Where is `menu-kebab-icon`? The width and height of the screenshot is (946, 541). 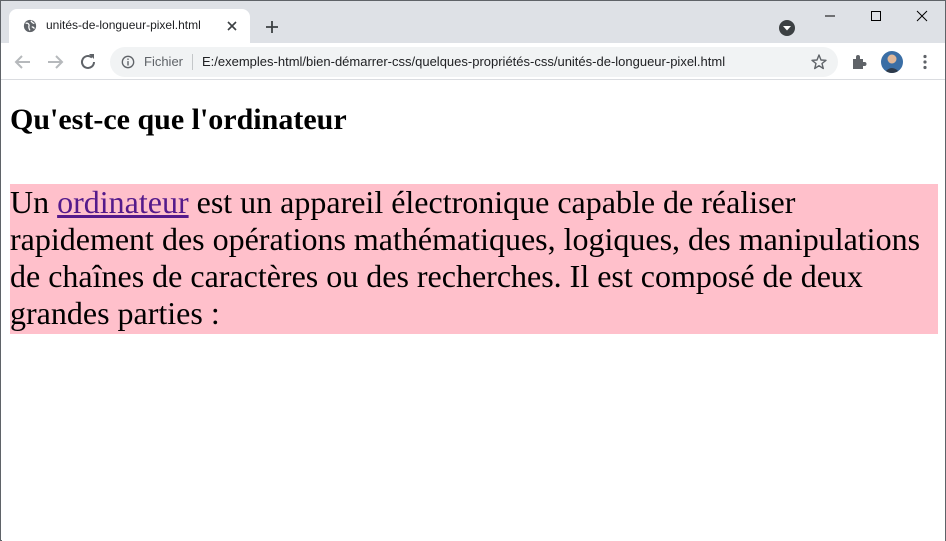
menu-kebab-icon is located at coordinates (925, 62).